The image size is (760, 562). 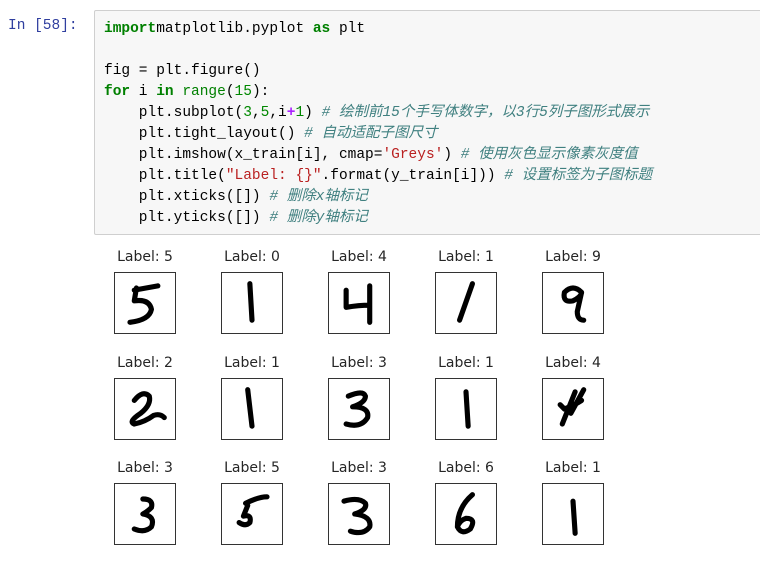 I want to click on code-token: # 使用灰色显示像素灰度值, so click(x=549, y=155).